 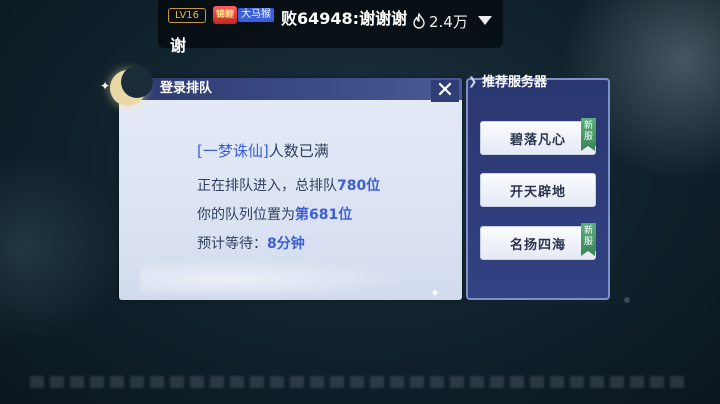 What do you see at coordinates (419, 21) in the screenshot?
I see `flame-icon` at bounding box center [419, 21].